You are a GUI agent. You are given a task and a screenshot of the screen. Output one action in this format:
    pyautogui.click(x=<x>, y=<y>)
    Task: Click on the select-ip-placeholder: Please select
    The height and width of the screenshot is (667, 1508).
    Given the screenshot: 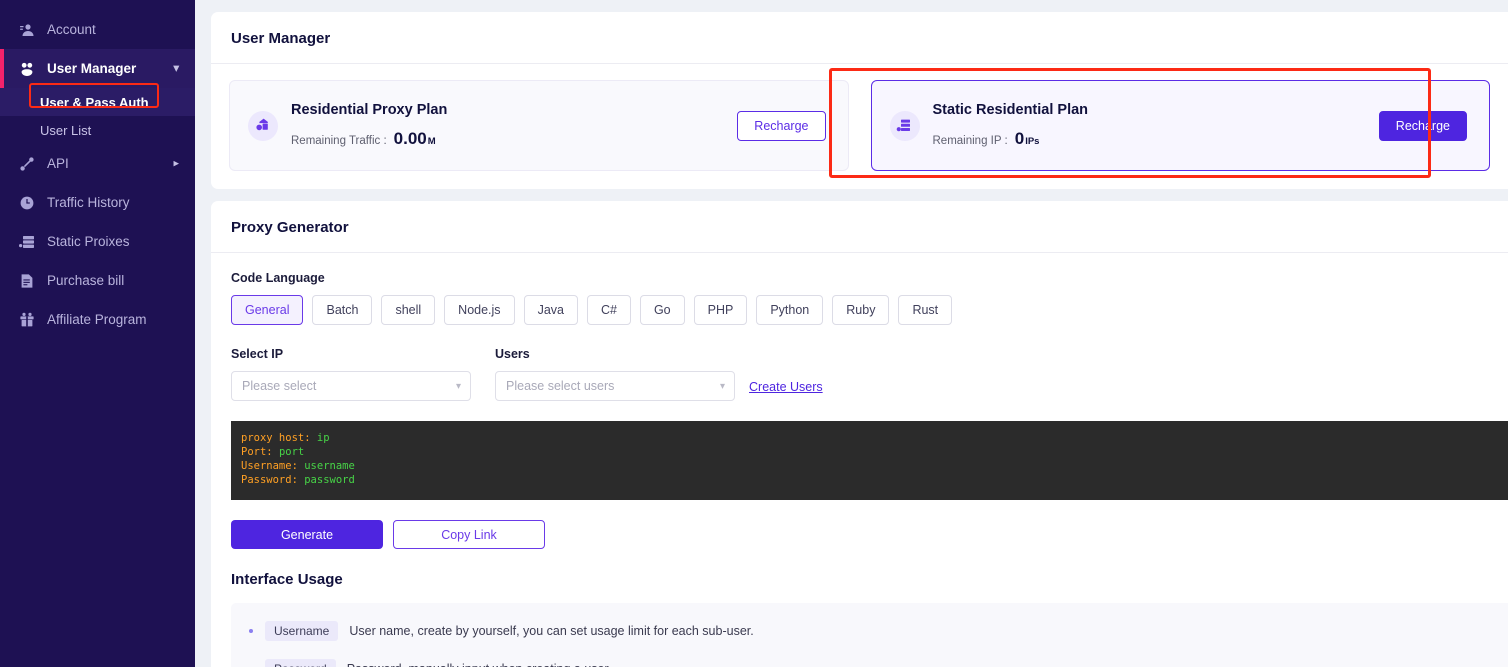 What is the action you would take?
    pyautogui.click(x=279, y=386)
    